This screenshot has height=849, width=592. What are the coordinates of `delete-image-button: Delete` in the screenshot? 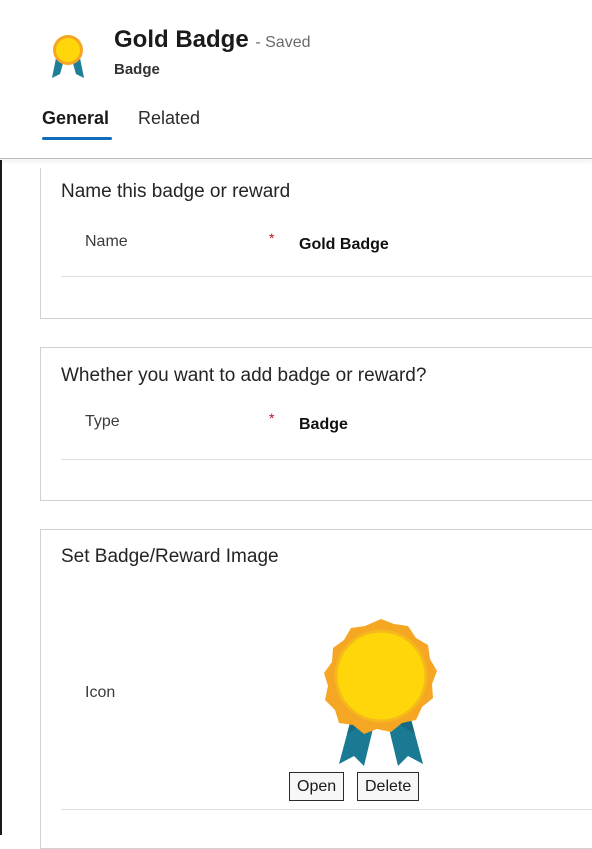 It's located at (388, 786).